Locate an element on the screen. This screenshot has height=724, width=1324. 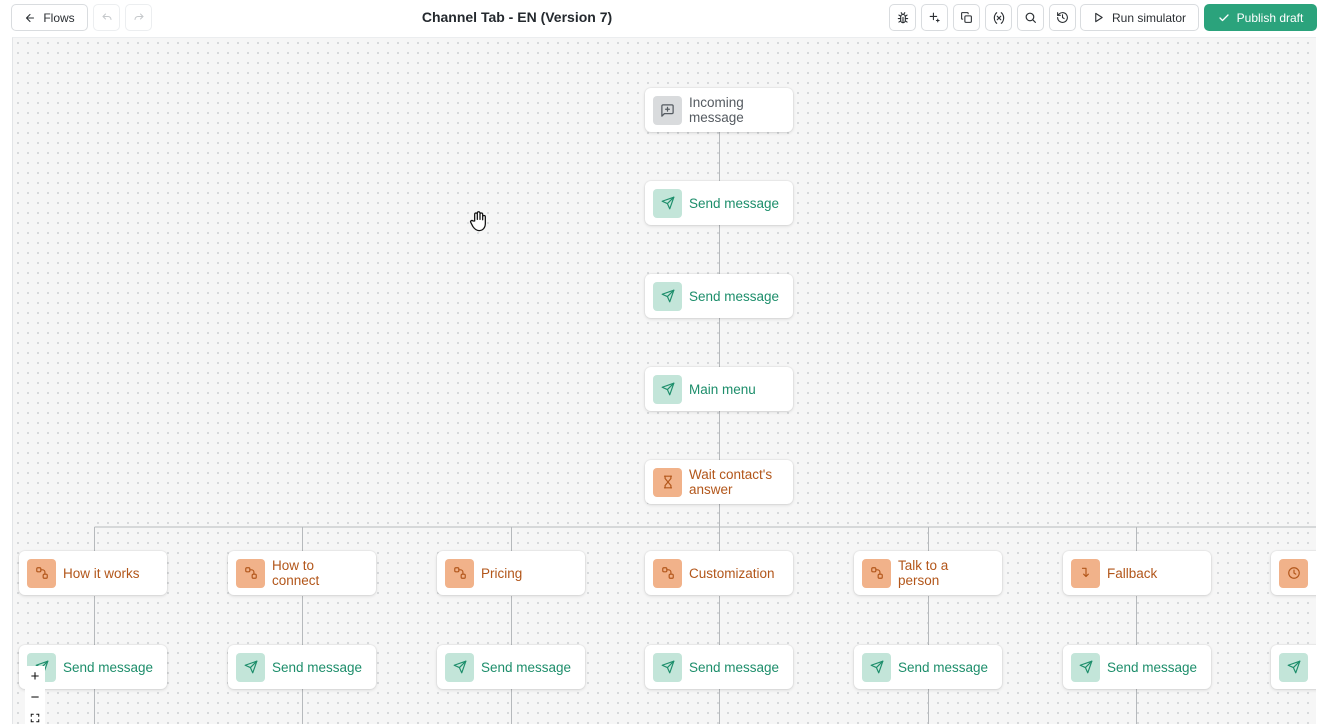
run-simulator-label: Run simulator is located at coordinates (1149, 17).